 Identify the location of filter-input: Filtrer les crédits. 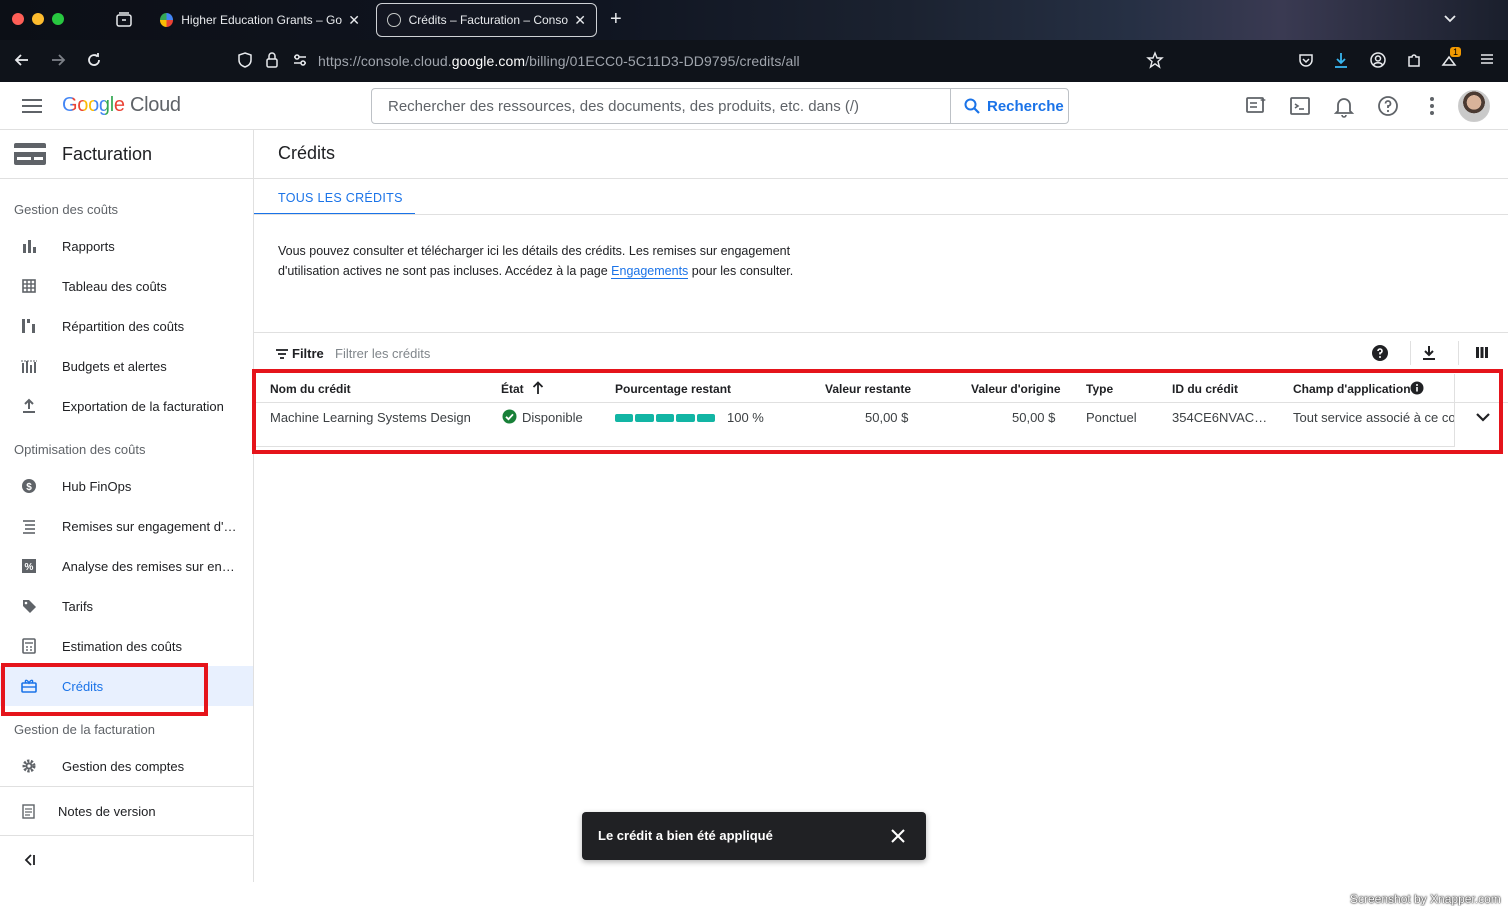
(382, 353).